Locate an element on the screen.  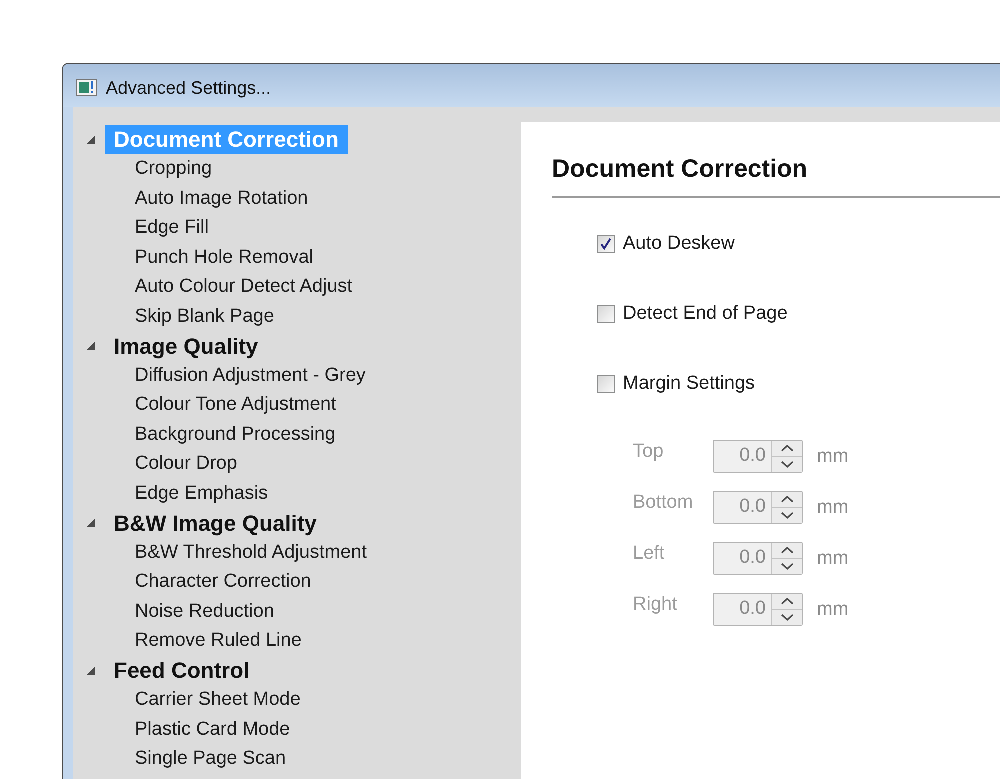
field-label: Top is located at coordinates (649, 452).